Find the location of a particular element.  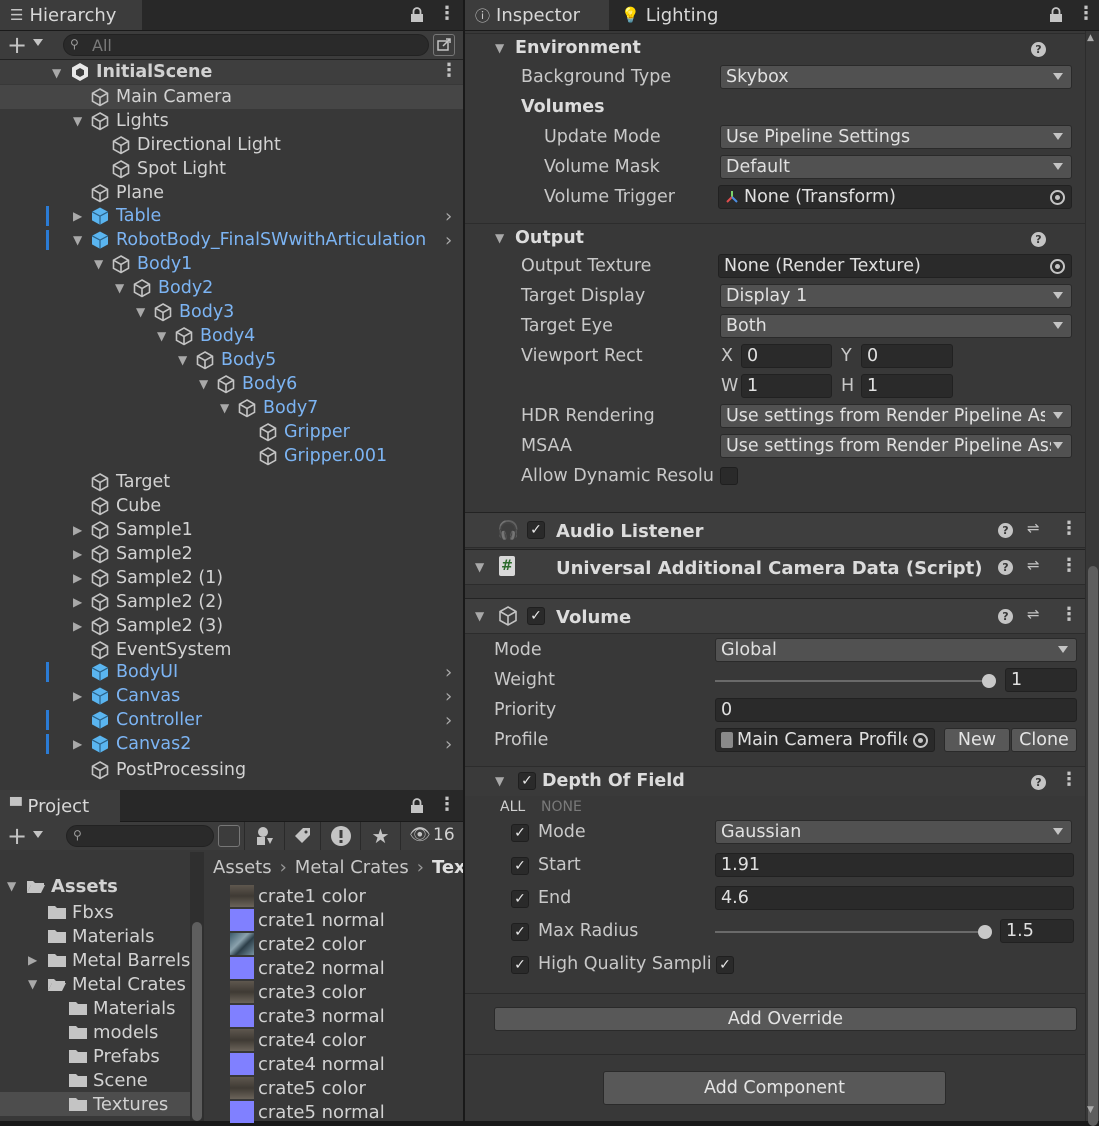

texture-asset-item: crate5 normal is located at coordinates (307, 1112).